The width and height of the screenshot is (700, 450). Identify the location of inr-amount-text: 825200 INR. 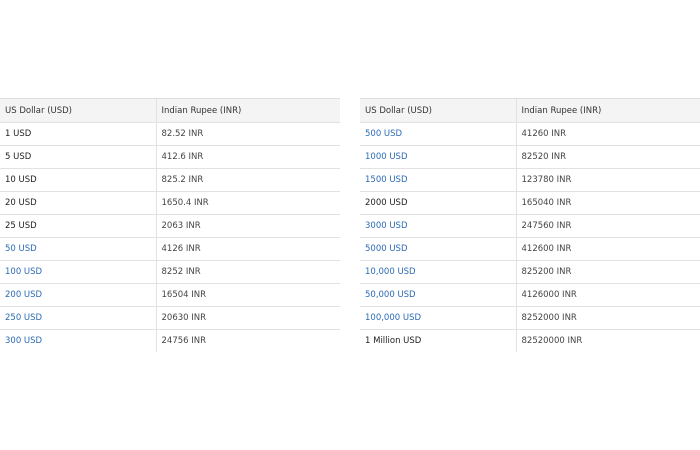
(546, 272).